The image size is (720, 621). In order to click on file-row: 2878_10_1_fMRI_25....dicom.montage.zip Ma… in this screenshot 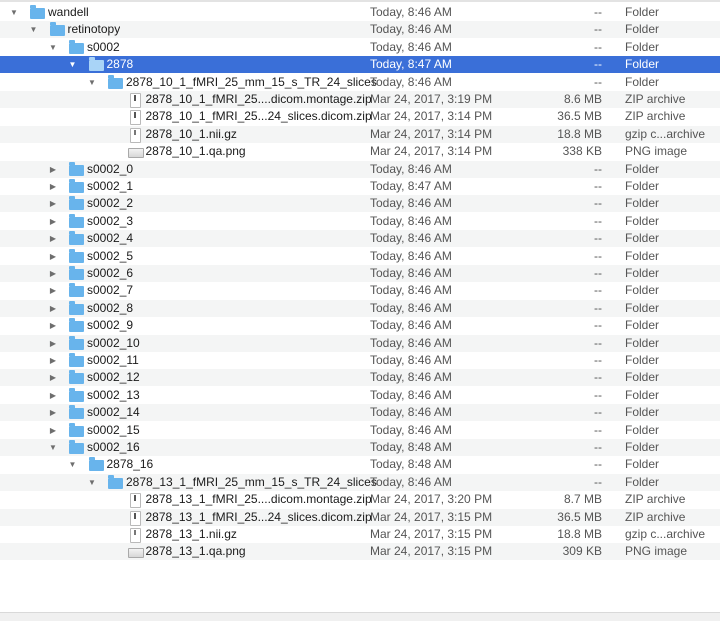, I will do `click(360, 99)`.